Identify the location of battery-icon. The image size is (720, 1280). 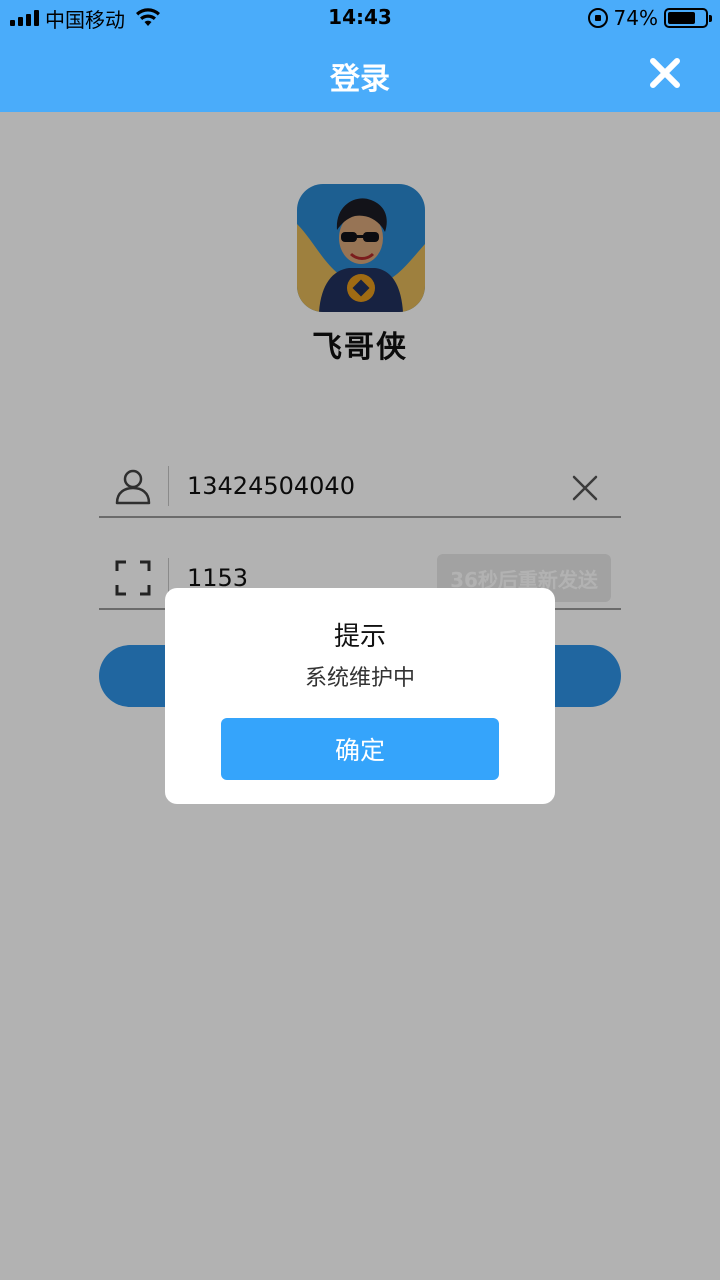
(688, 18).